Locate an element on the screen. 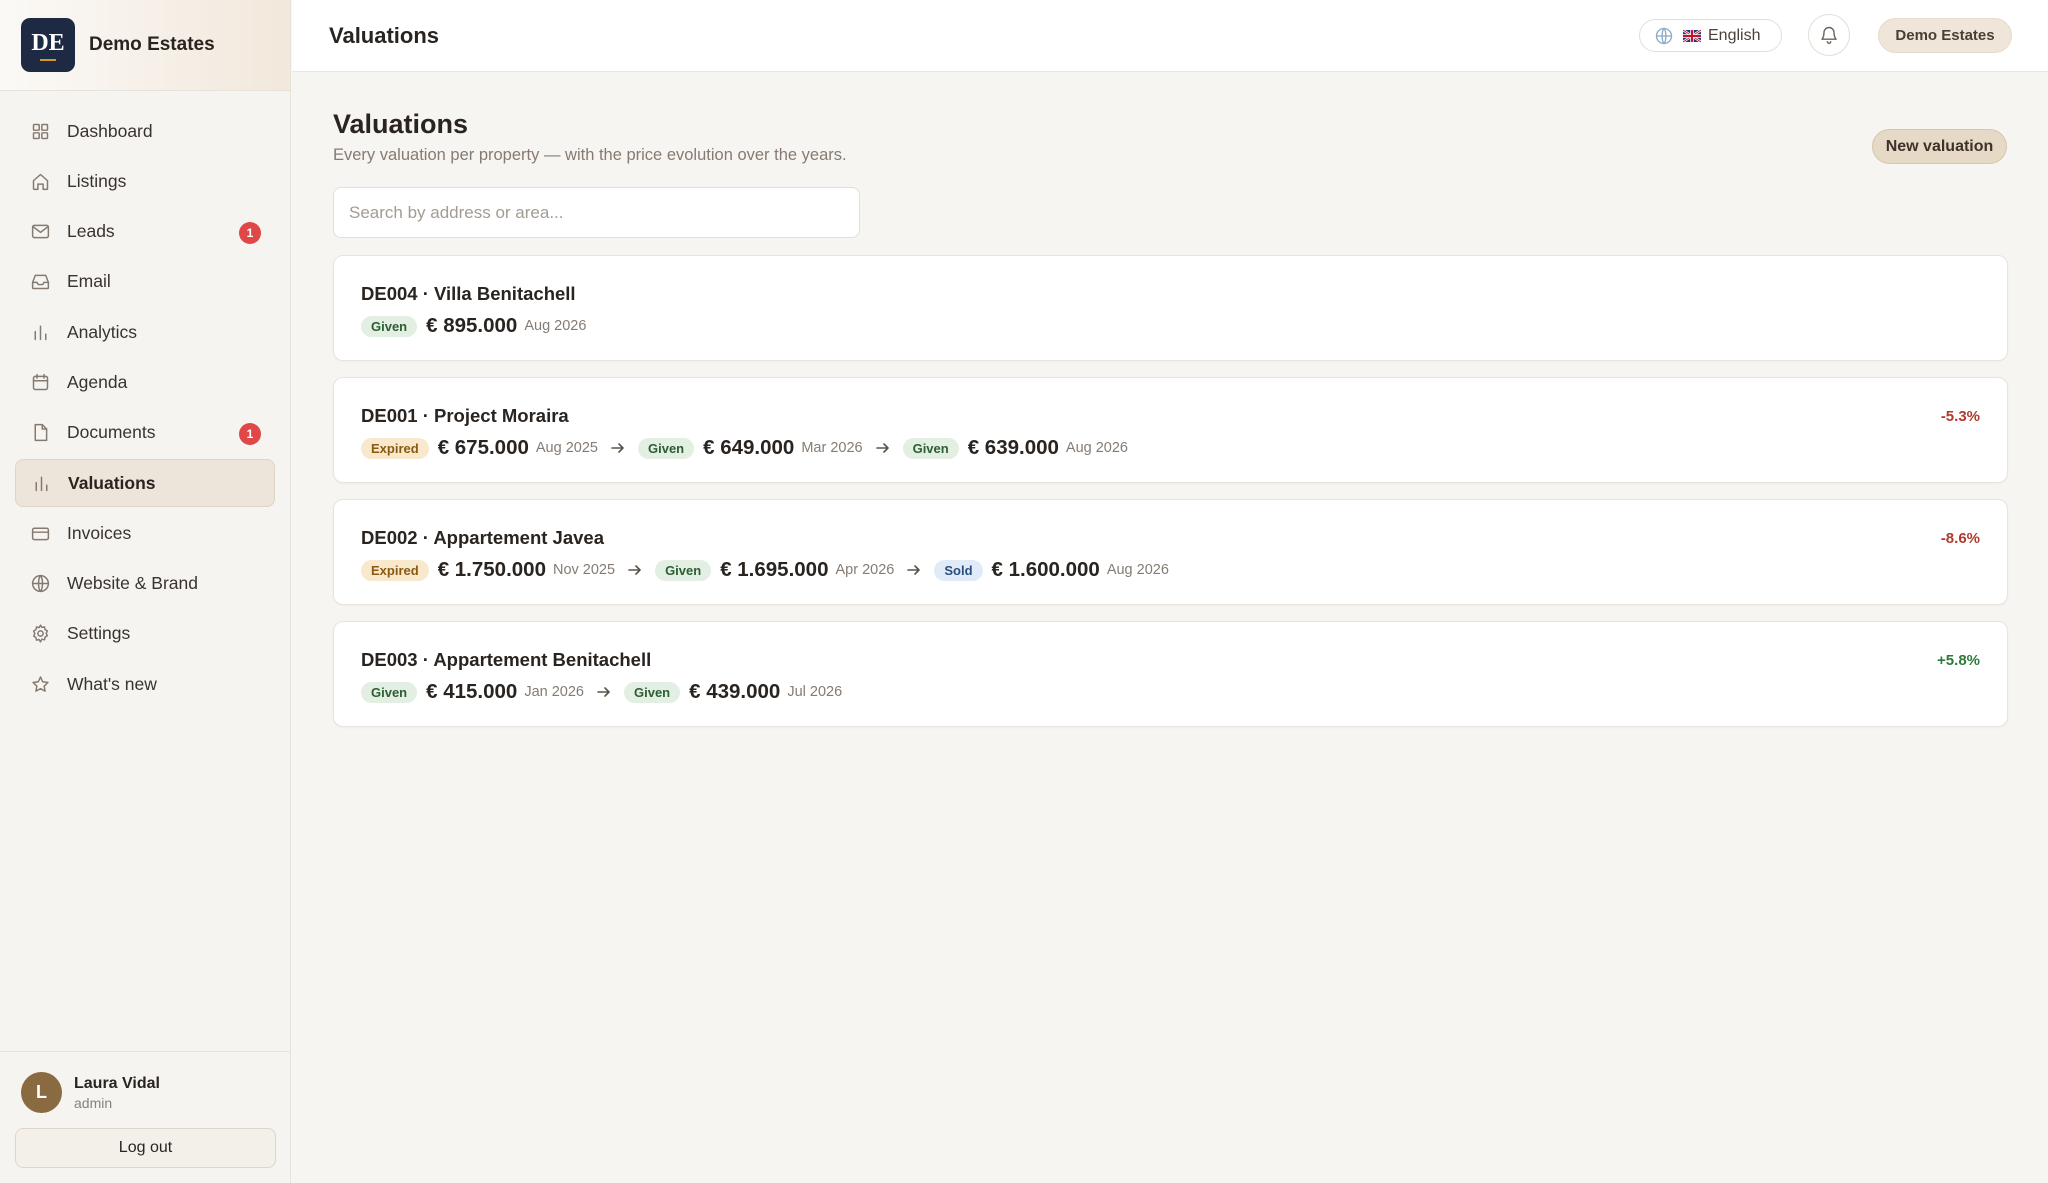  sidebar-item-analytics: Analytics is located at coordinates (145, 332).